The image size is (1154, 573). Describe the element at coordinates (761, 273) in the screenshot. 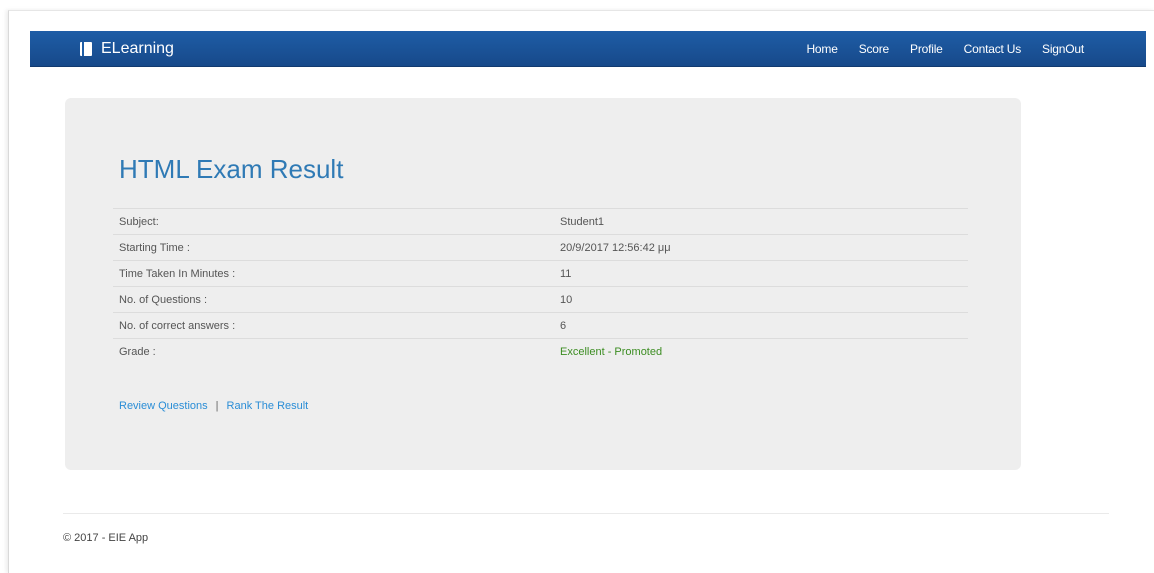

I see `time-taken-value: 11` at that location.